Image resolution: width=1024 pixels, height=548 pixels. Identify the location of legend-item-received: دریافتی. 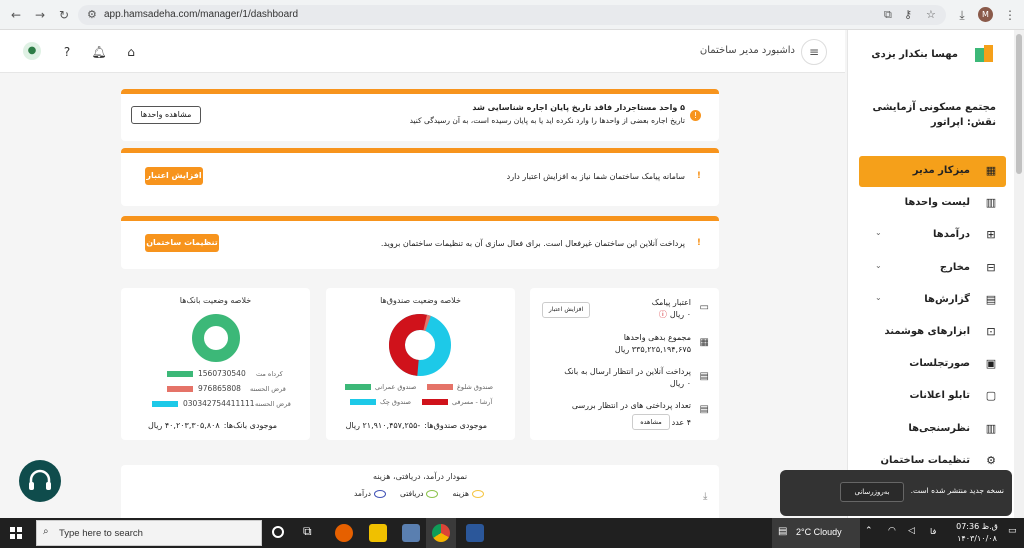
(419, 493).